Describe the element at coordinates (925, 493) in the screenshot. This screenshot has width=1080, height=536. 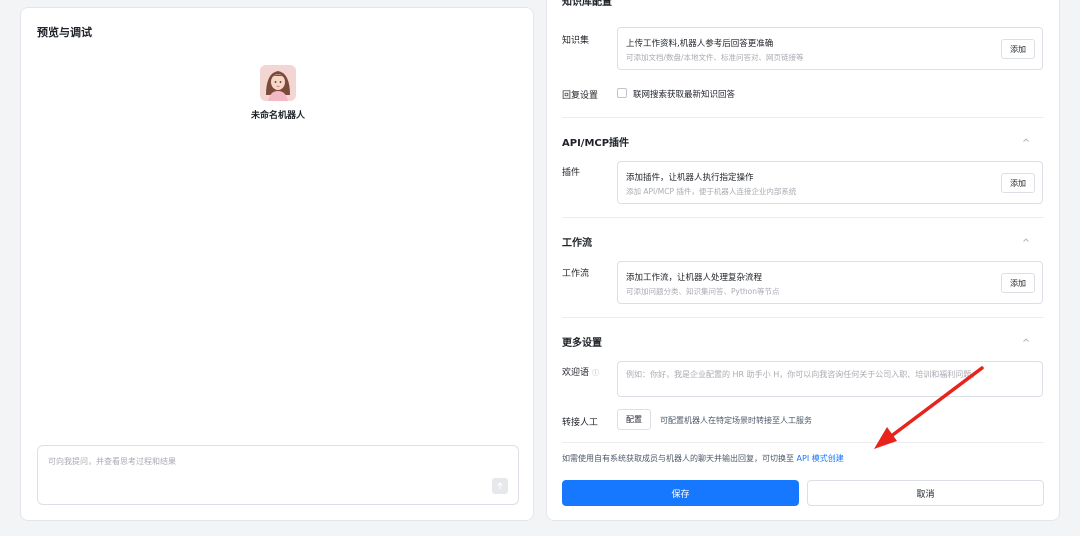
I see `cancel-button: 取消` at that location.